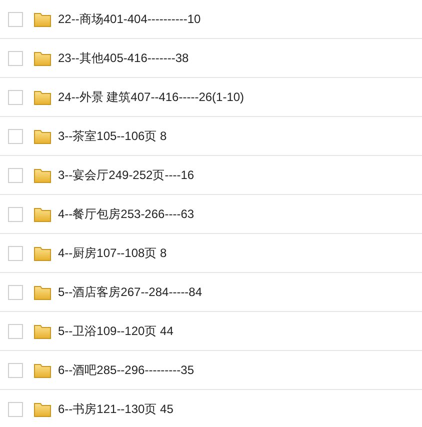 The image size is (422, 427). I want to click on folder-name: 3--茶室105--106页 8, so click(112, 136).